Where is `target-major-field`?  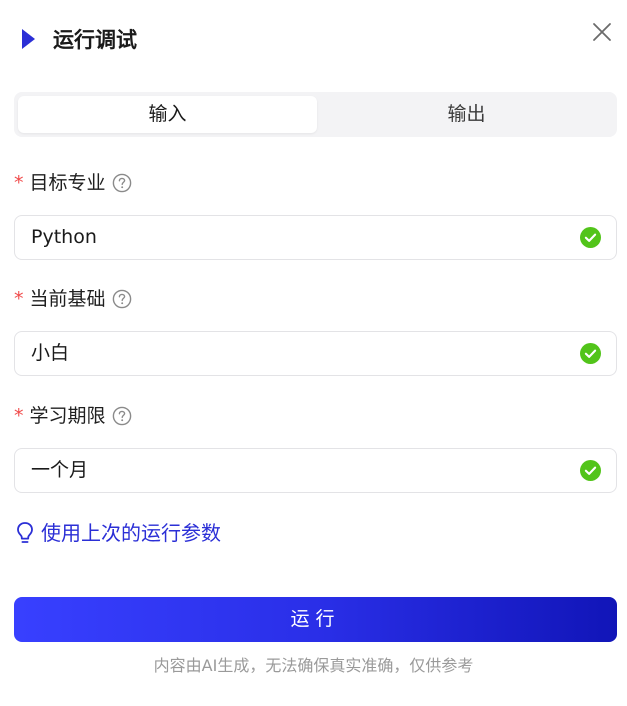 target-major-field is located at coordinates (315, 237).